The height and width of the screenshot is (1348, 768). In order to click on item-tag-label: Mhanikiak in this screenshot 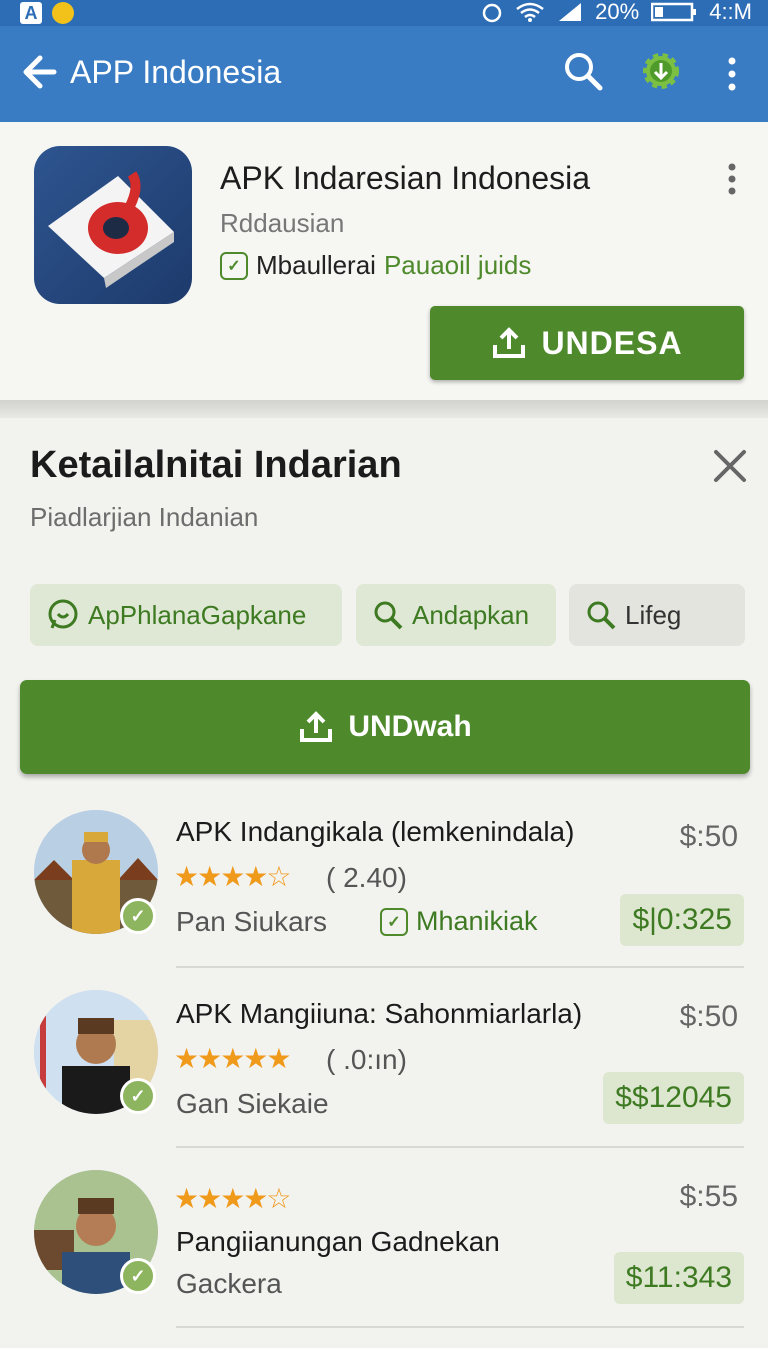, I will do `click(477, 921)`.